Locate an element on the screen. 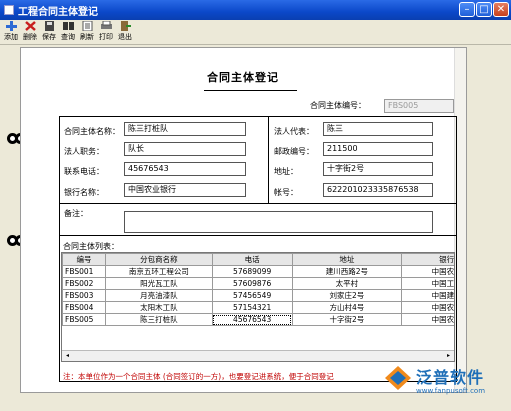 This screenshot has width=511, height=411. refresh-icon is located at coordinates (87, 26).